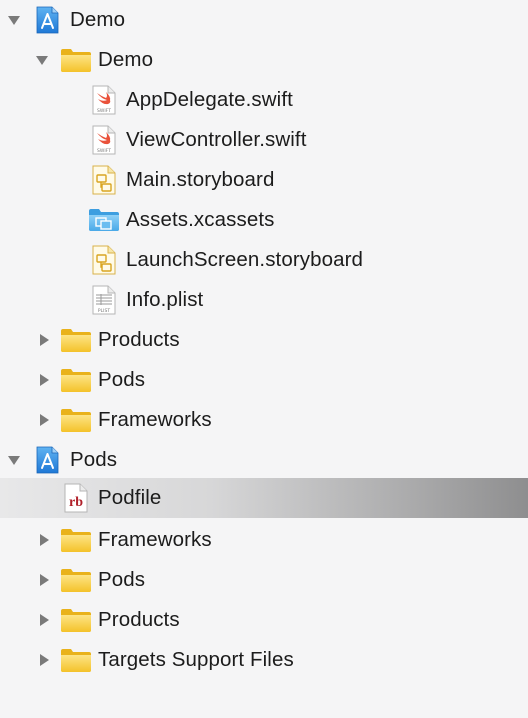 The height and width of the screenshot is (718, 528). Describe the element at coordinates (104, 220) in the screenshot. I see `asset-catalog-icon` at that location.